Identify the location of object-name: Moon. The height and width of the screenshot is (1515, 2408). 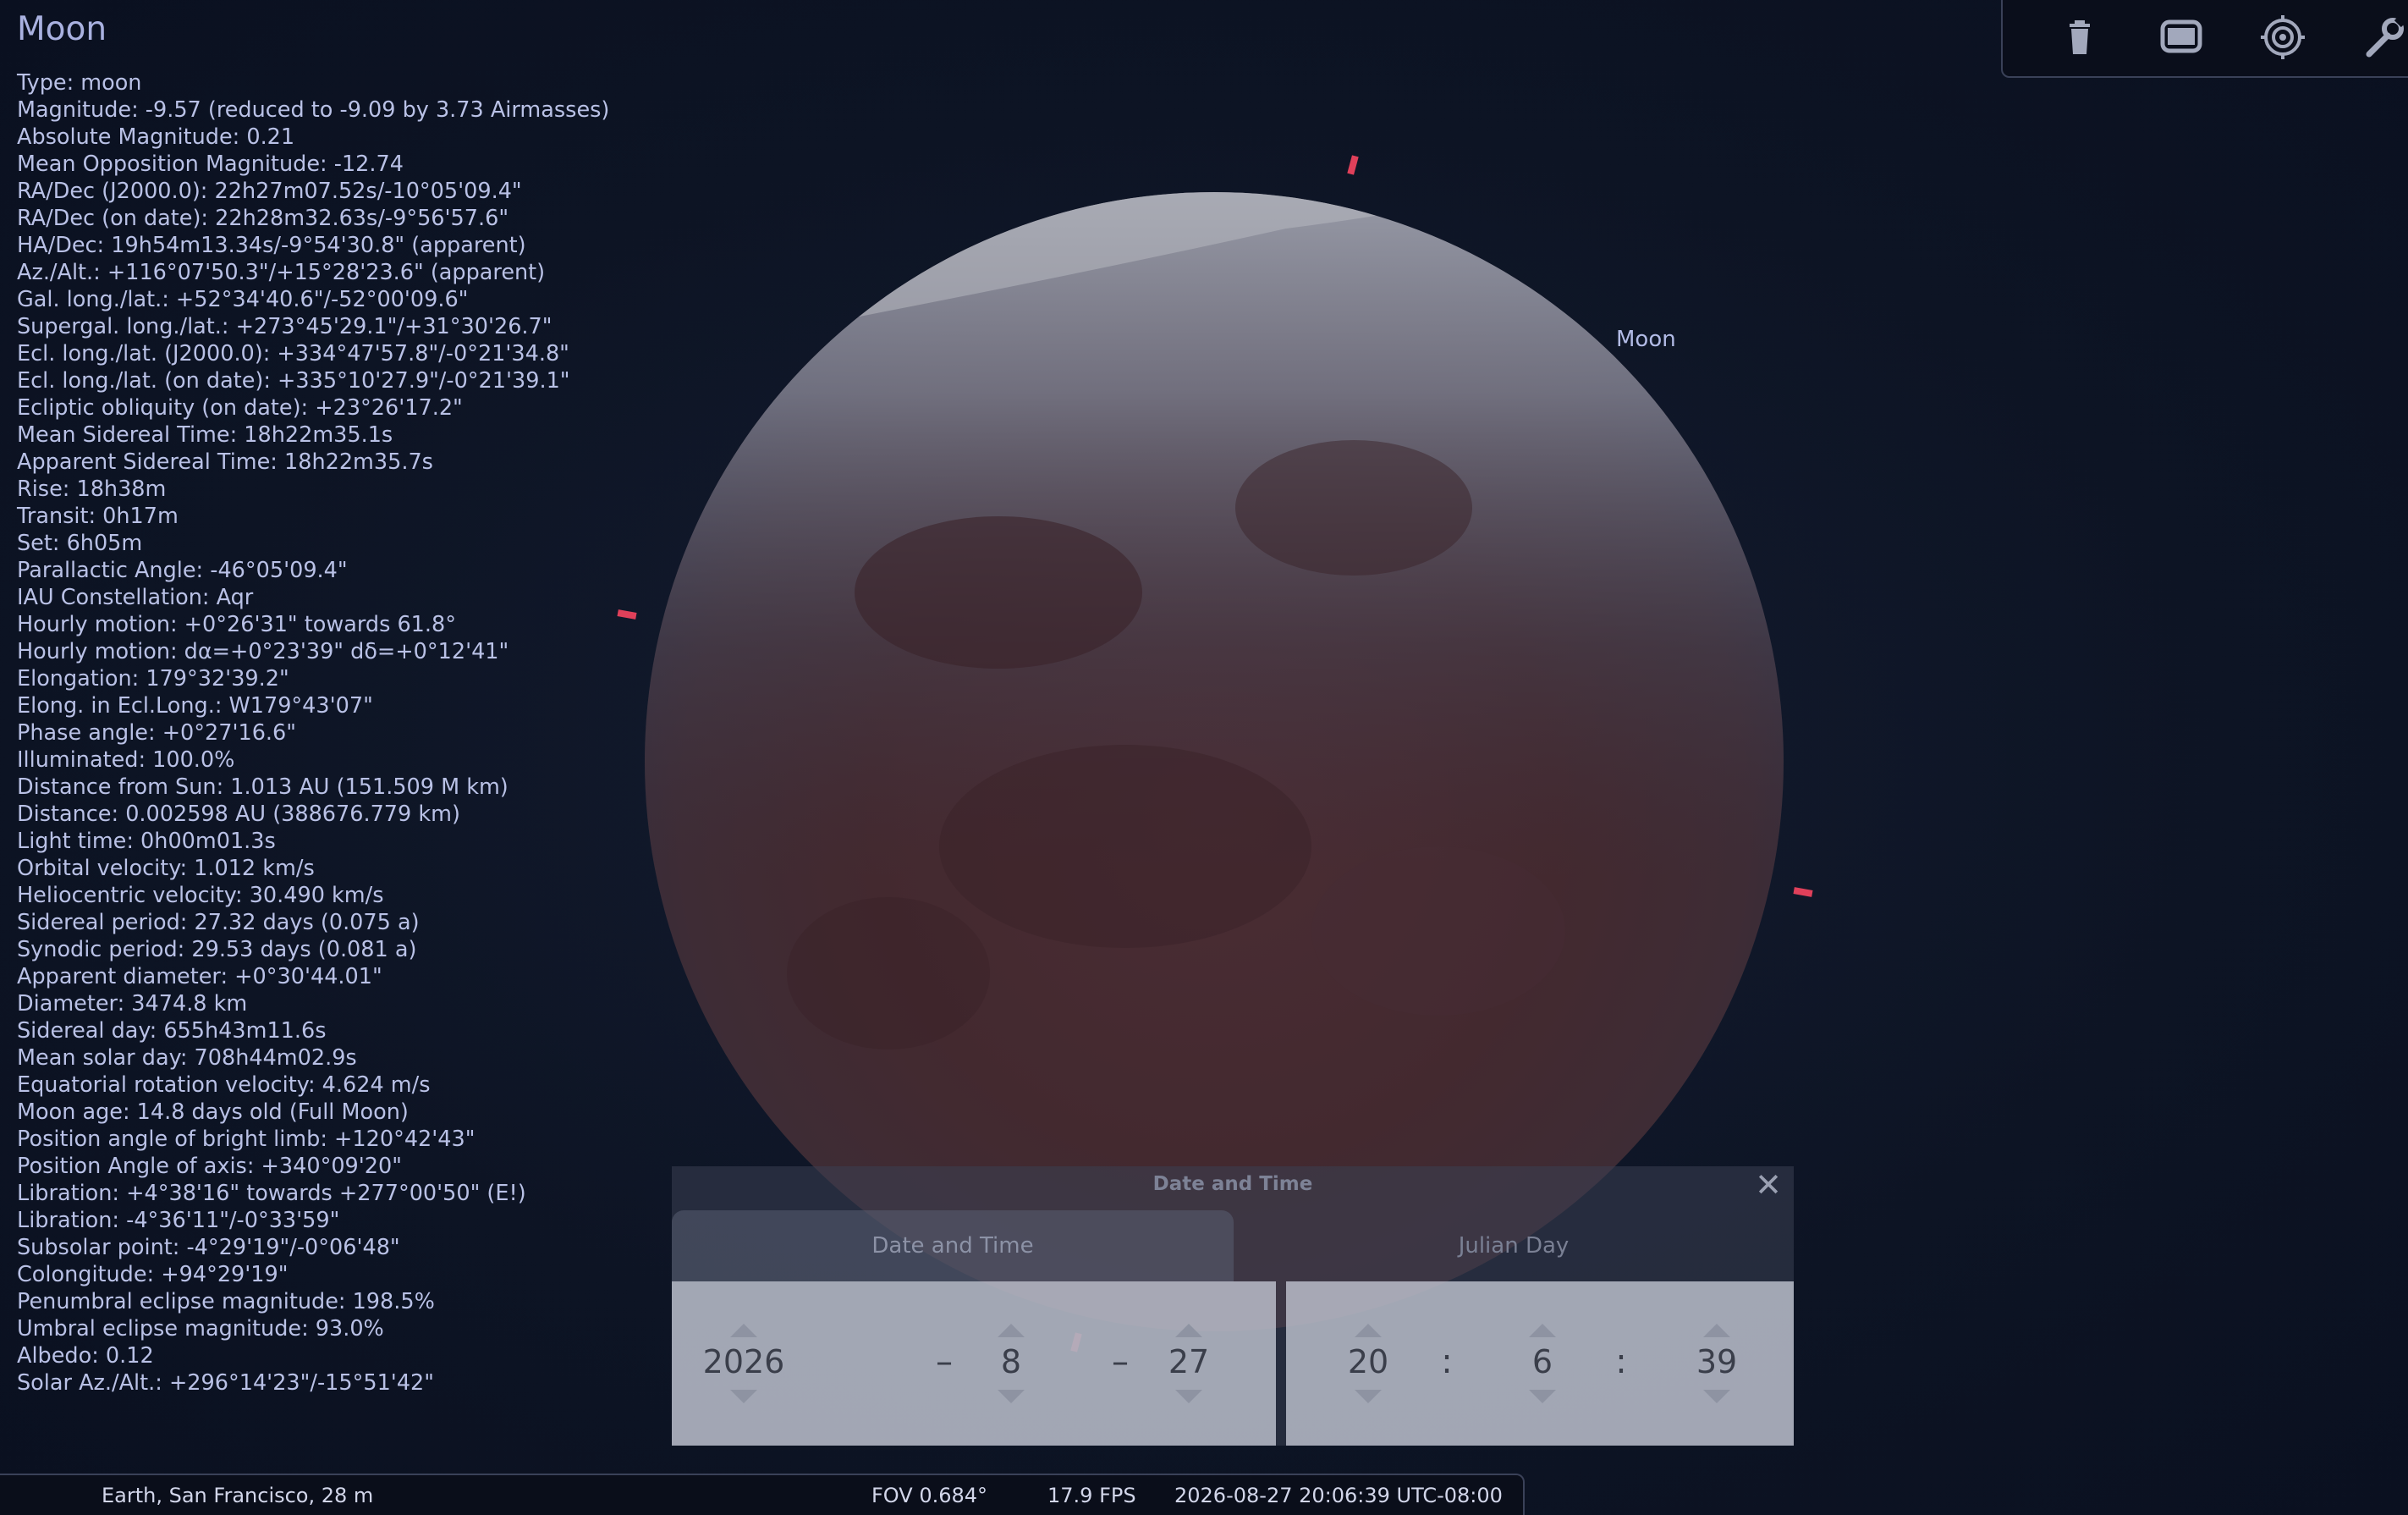
(62, 29).